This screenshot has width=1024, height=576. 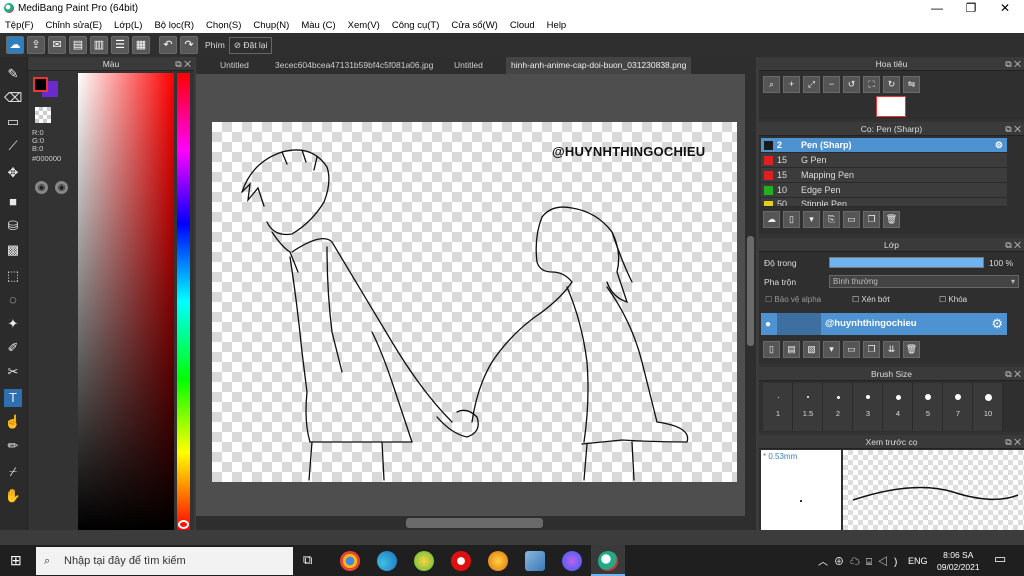 I want to click on brush-item: 10 Edge Pen, so click(x=884, y=190).